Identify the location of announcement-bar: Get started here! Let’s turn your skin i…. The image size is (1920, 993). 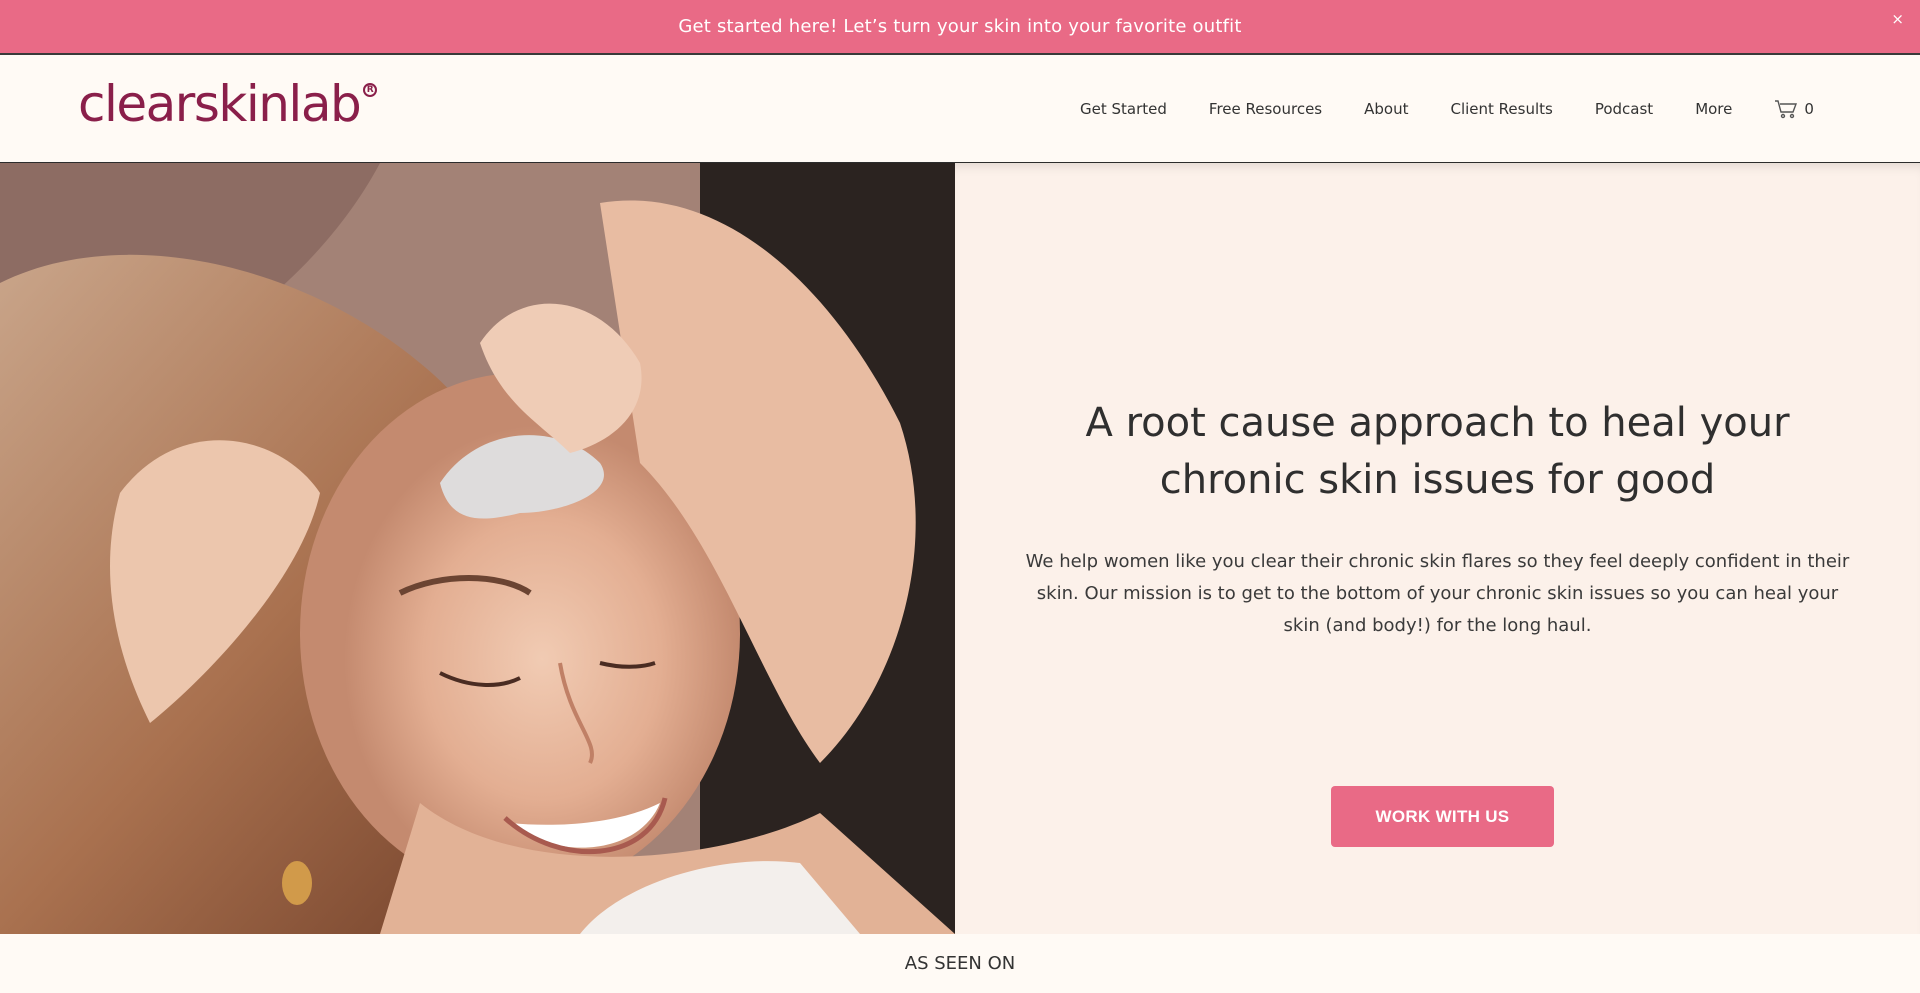
(960, 27).